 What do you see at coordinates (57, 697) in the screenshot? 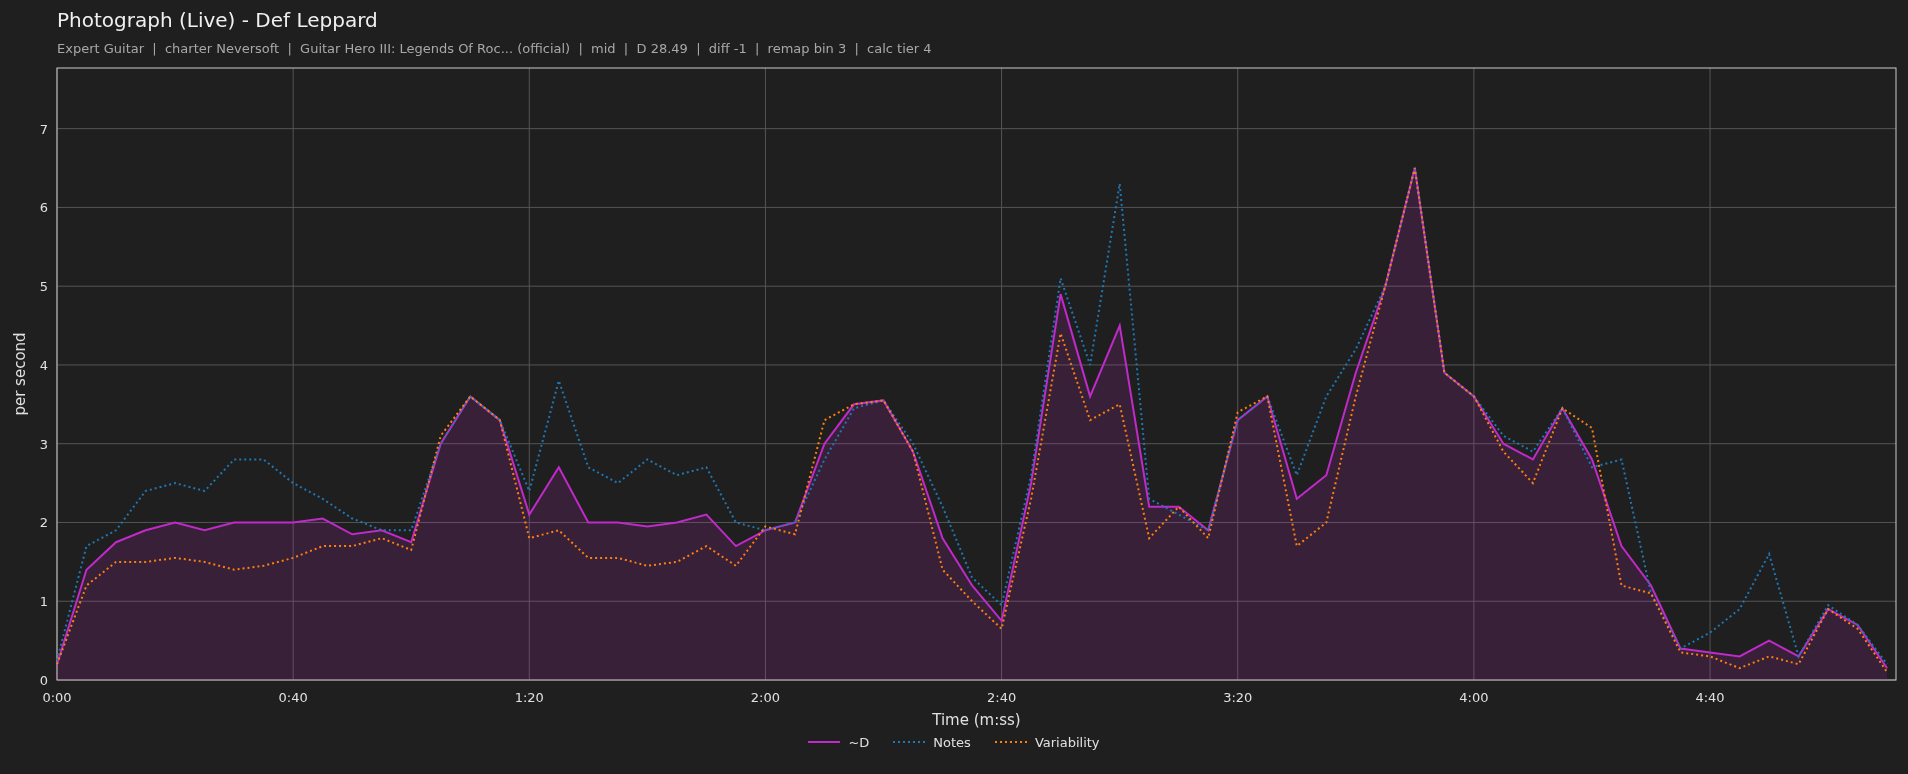
I see `x-tick-label: 0:00` at bounding box center [57, 697].